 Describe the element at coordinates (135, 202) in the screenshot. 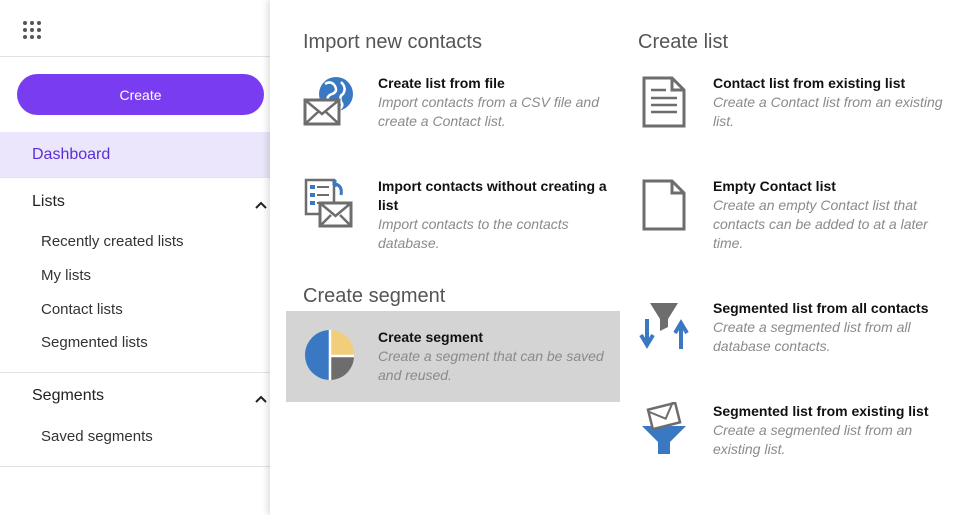

I see `sidebar-section-lists: Lists` at that location.